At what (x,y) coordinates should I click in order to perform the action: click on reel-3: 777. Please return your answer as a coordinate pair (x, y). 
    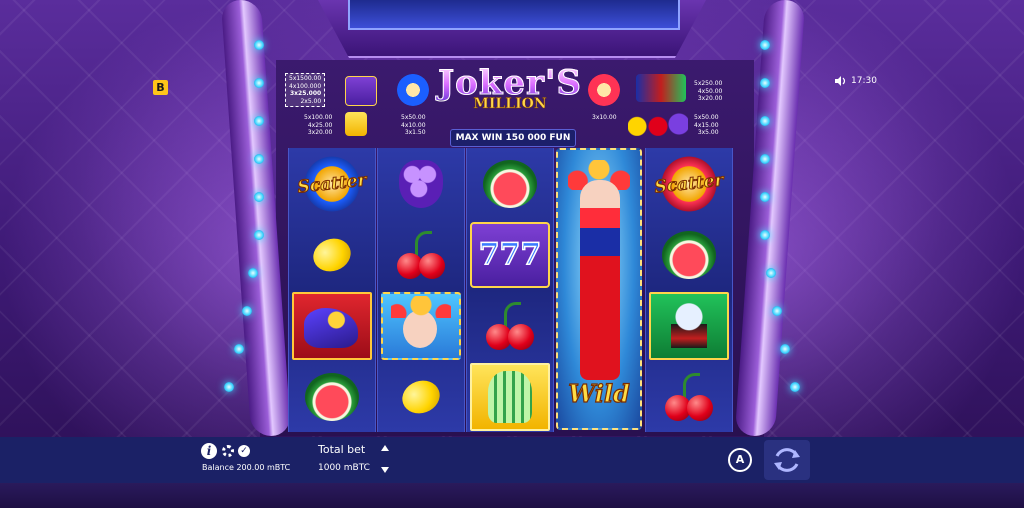
    Looking at the image, I should click on (510, 290).